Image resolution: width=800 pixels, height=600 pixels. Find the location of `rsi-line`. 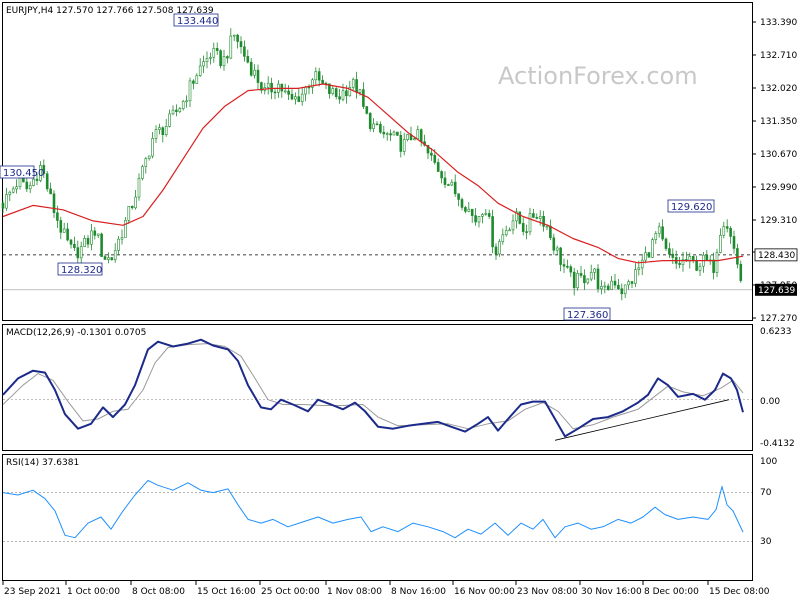

rsi-line is located at coordinates (373, 509).